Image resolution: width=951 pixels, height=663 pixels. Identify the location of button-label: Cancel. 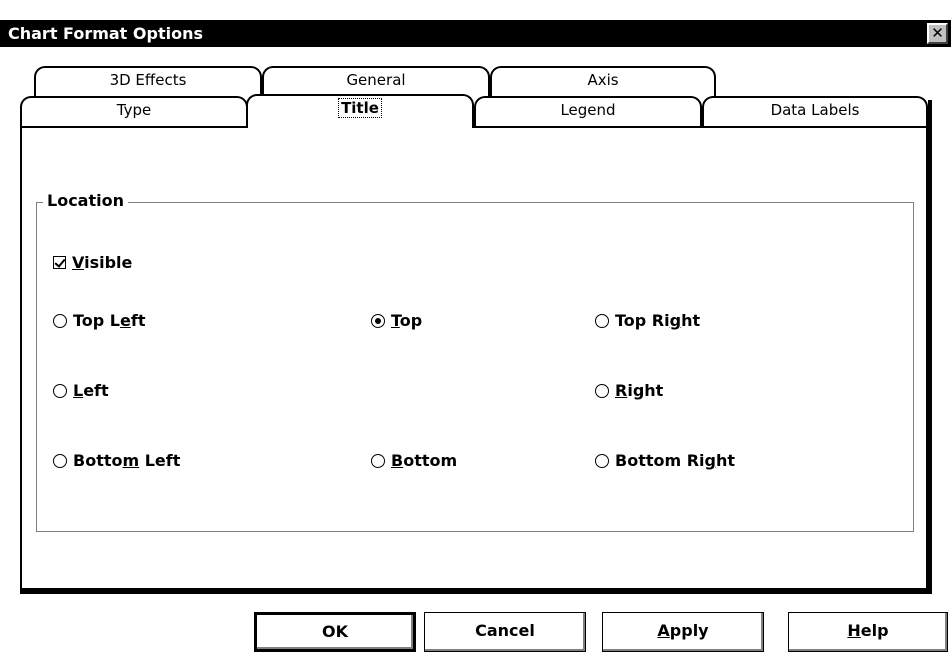
(505, 630).